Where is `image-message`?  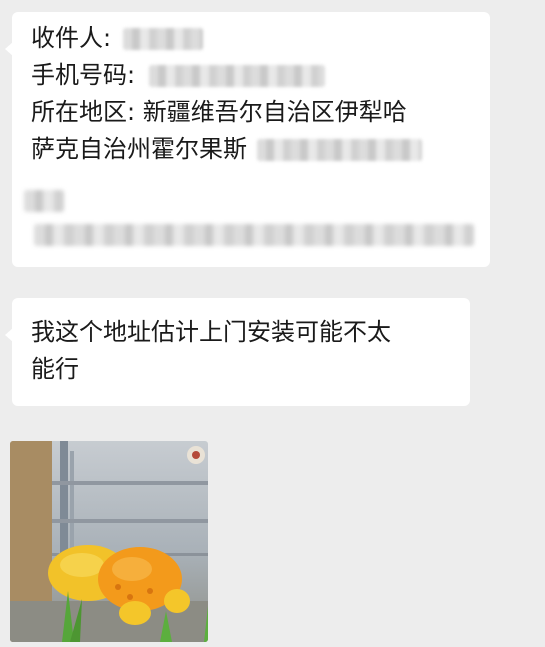 image-message is located at coordinates (109, 541).